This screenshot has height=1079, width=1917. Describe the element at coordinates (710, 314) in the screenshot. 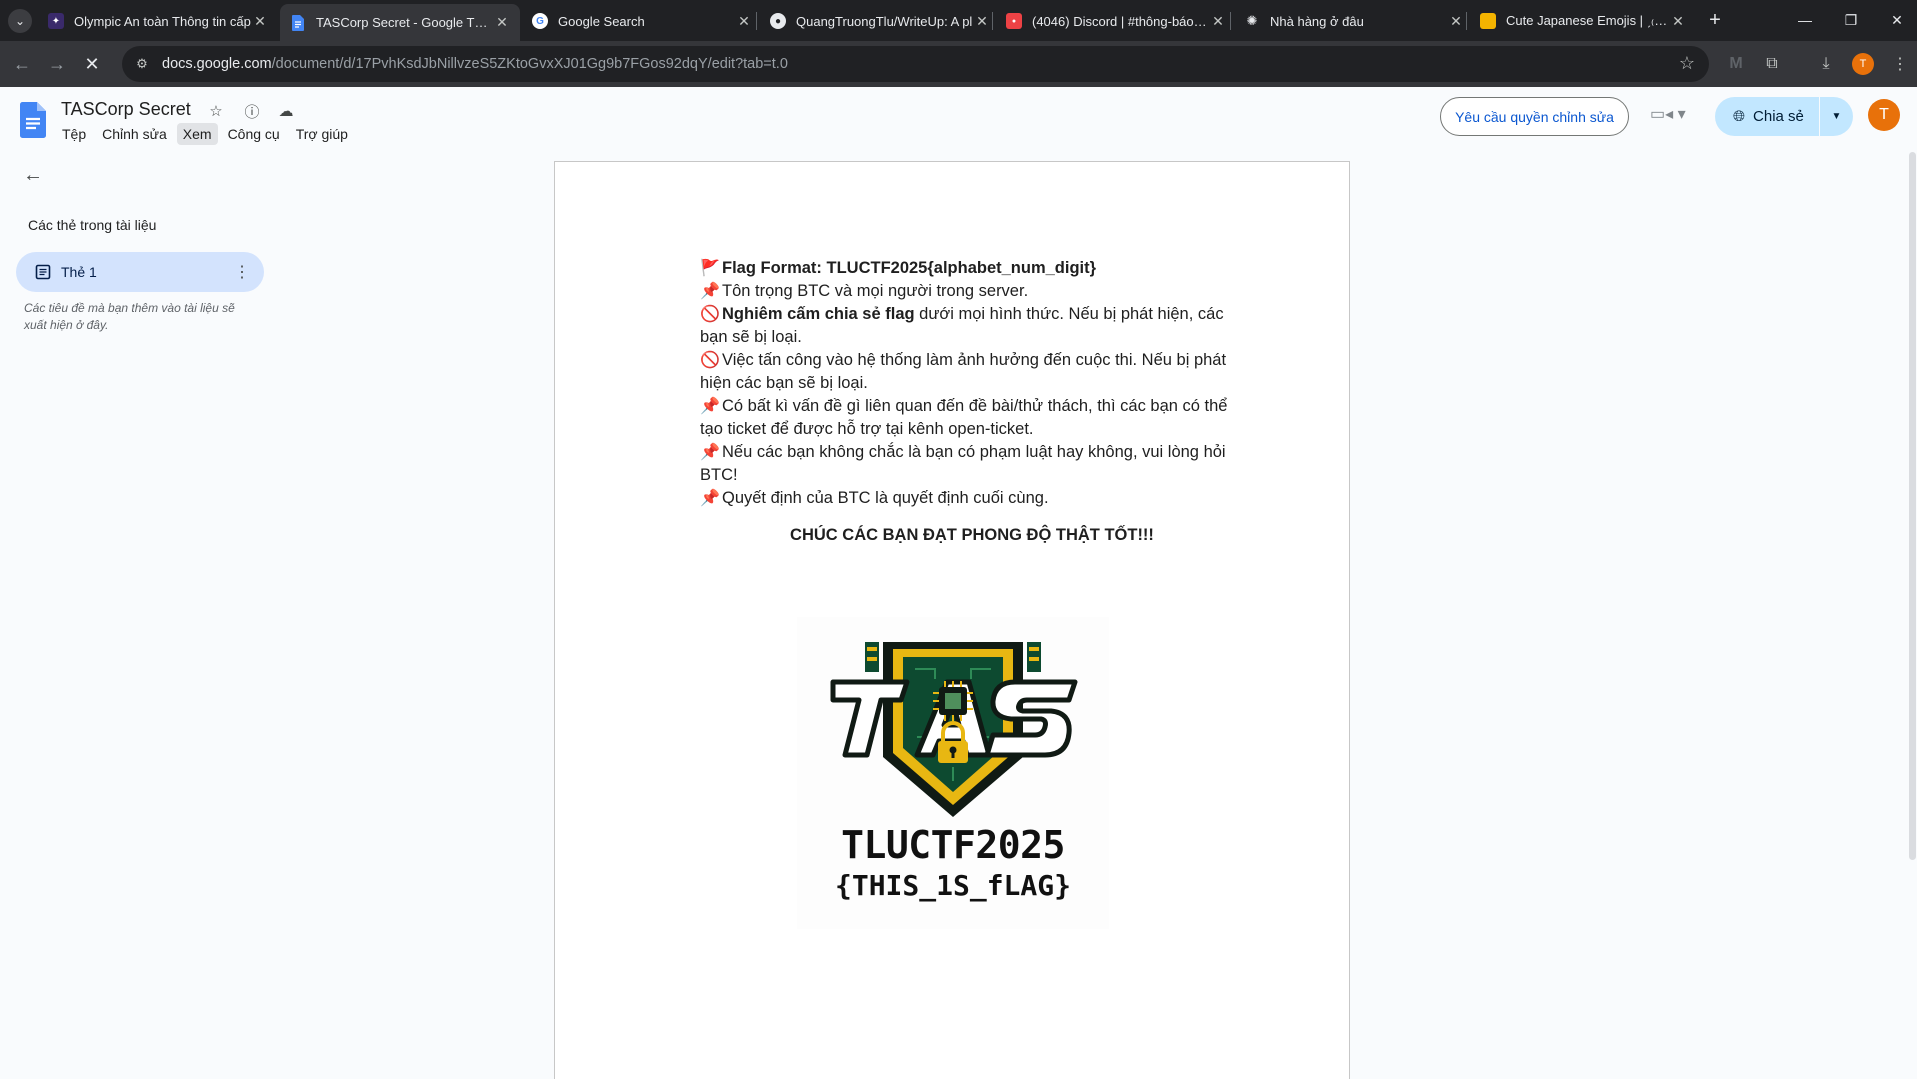

I see `prohibited-icon: 🚫` at that location.